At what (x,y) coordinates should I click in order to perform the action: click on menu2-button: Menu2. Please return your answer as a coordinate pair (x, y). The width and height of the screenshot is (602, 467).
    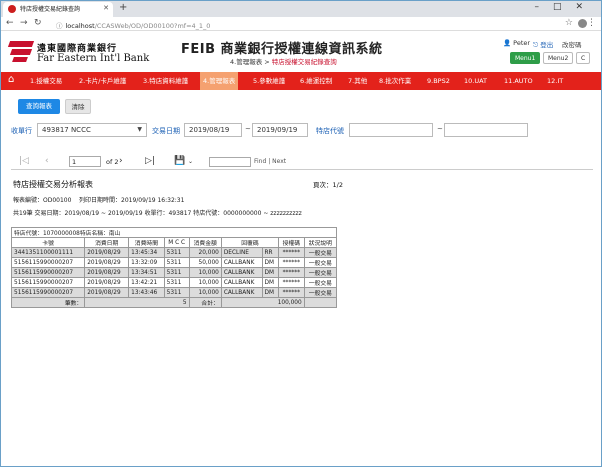
    Looking at the image, I should click on (558, 58).